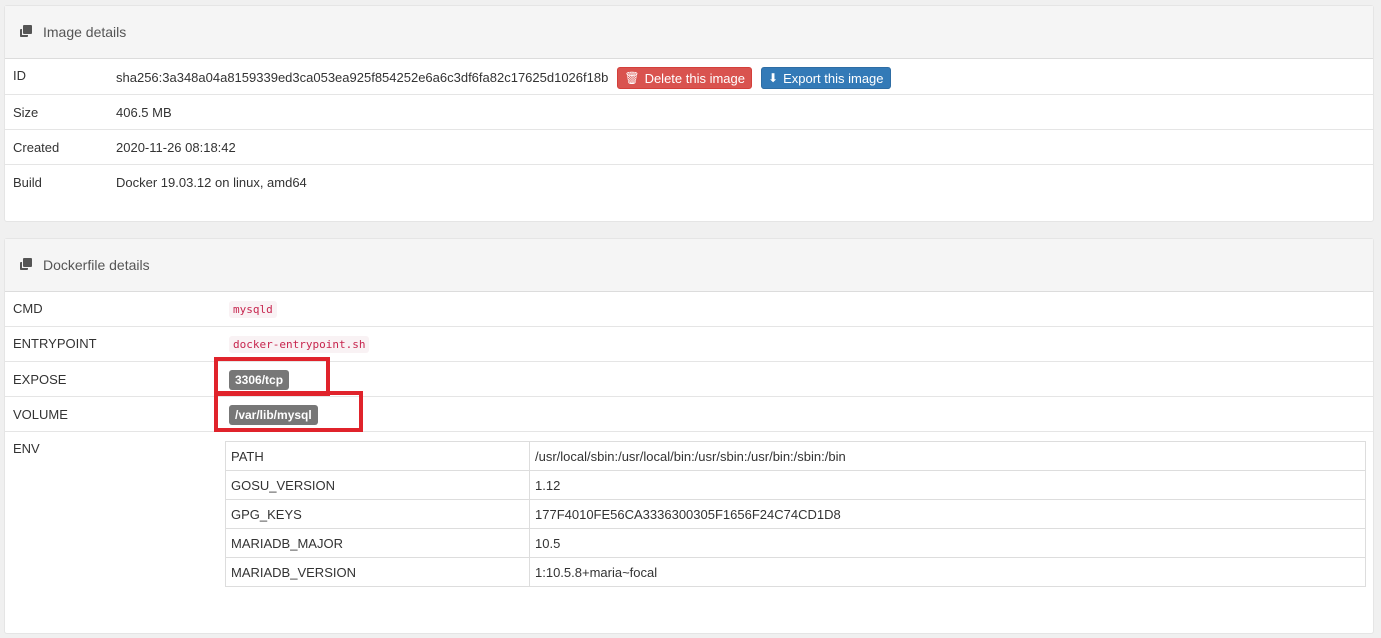 The width and height of the screenshot is (1381, 638). What do you see at coordinates (40, 379) in the screenshot?
I see `detail-label: EXPOSE` at bounding box center [40, 379].